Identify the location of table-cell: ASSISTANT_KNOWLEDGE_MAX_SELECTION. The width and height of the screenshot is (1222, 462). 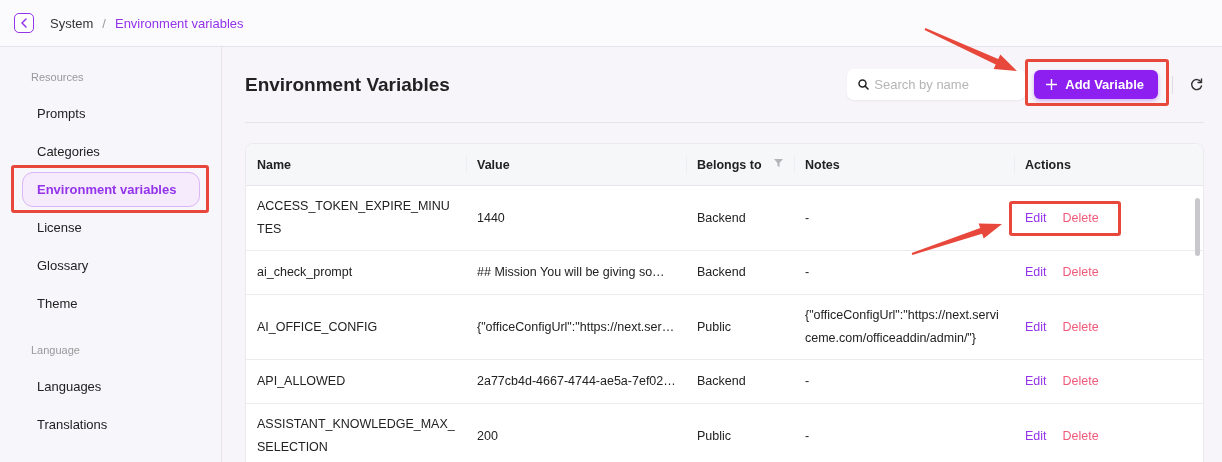
(356, 432).